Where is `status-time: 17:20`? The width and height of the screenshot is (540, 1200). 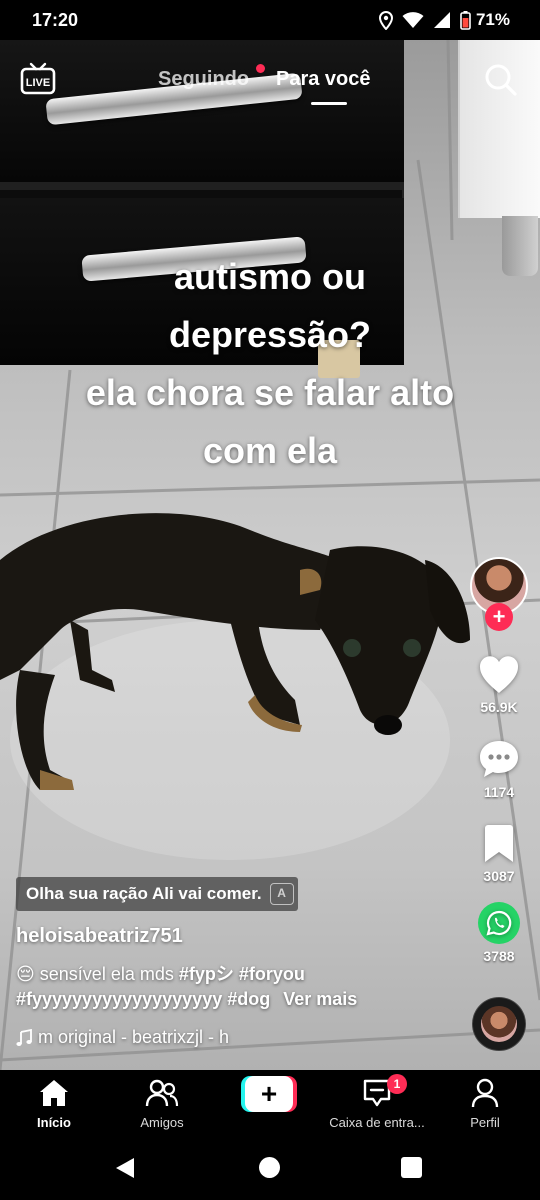
status-time: 17:20 is located at coordinates (55, 20).